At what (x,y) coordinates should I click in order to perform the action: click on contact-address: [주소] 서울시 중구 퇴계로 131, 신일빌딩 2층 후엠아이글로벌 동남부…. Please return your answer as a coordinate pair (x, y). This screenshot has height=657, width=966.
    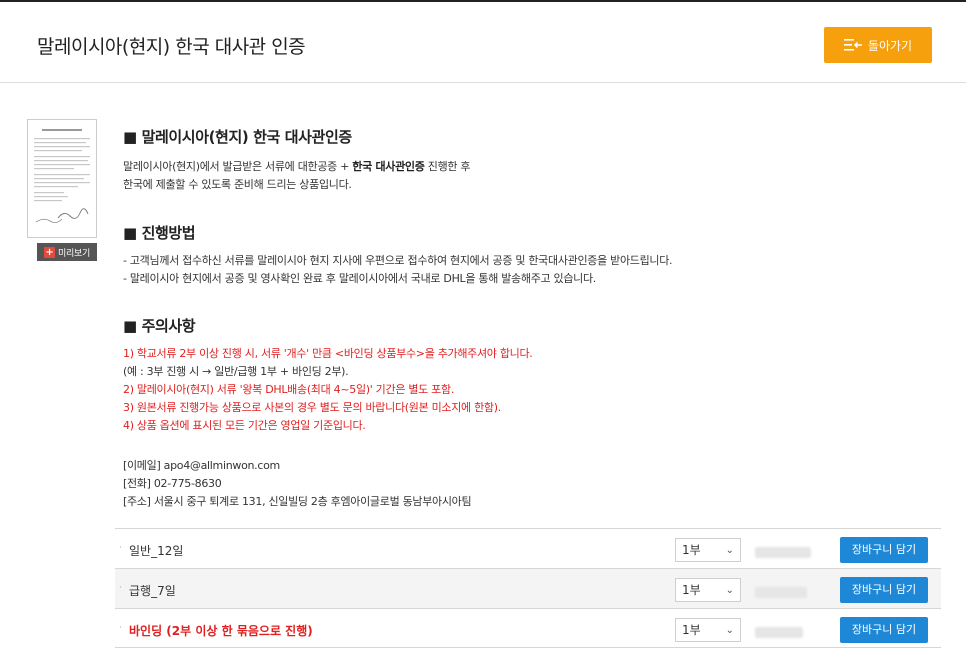
    Looking at the image, I should click on (297, 501).